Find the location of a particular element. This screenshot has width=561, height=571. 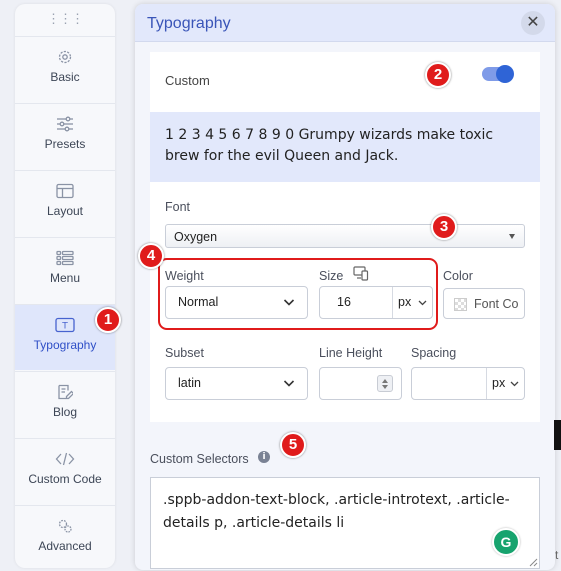

layout-icon is located at coordinates (65, 191).